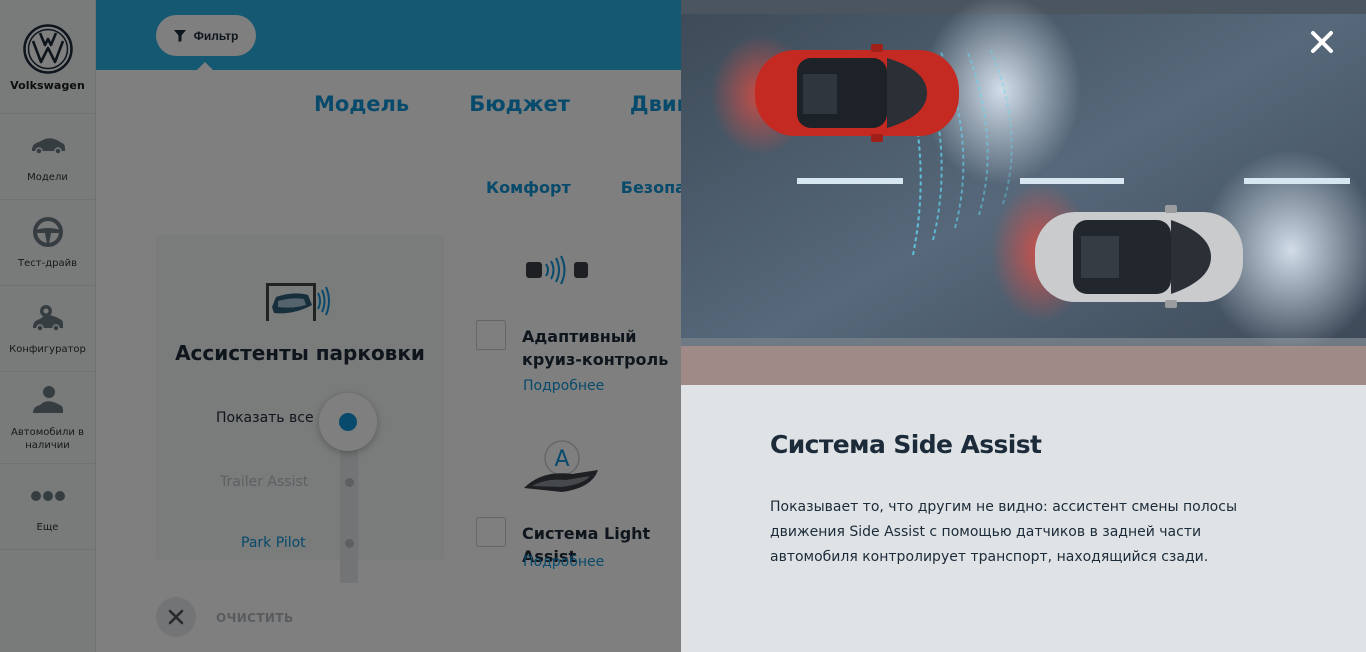  I want to click on red-car, so click(857, 93).